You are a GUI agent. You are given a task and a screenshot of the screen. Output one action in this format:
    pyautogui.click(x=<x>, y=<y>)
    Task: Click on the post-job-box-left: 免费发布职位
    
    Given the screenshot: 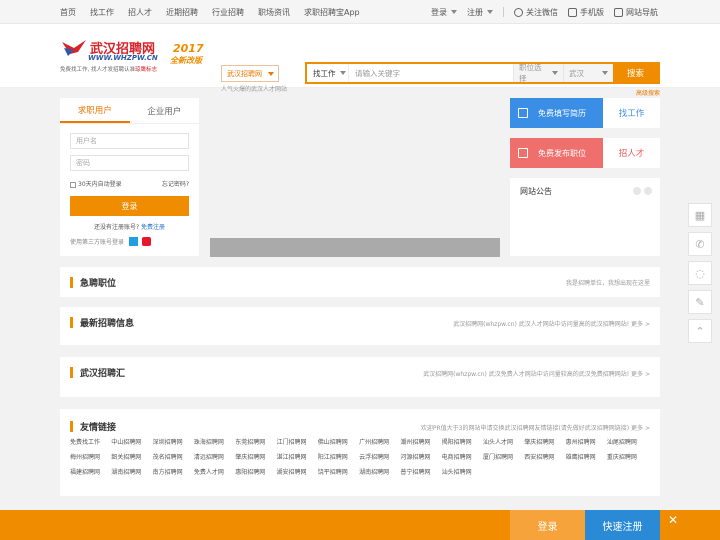 What is the action you would take?
    pyautogui.click(x=556, y=153)
    